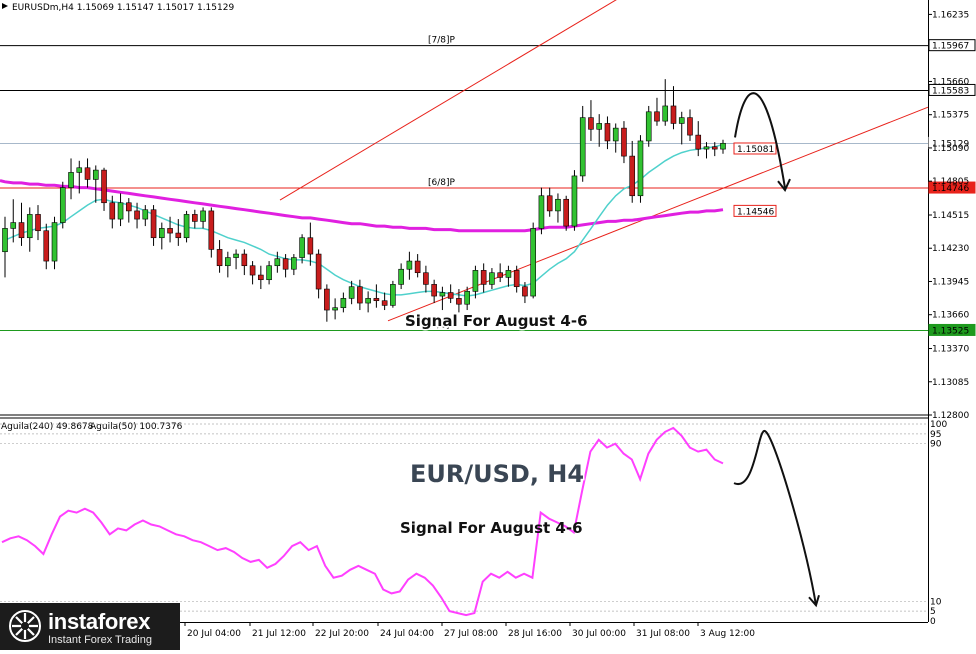 The width and height of the screenshot is (976, 654). Describe the element at coordinates (950, 316) in the screenshot. I see `price-axis-label: 1.13660` at that location.